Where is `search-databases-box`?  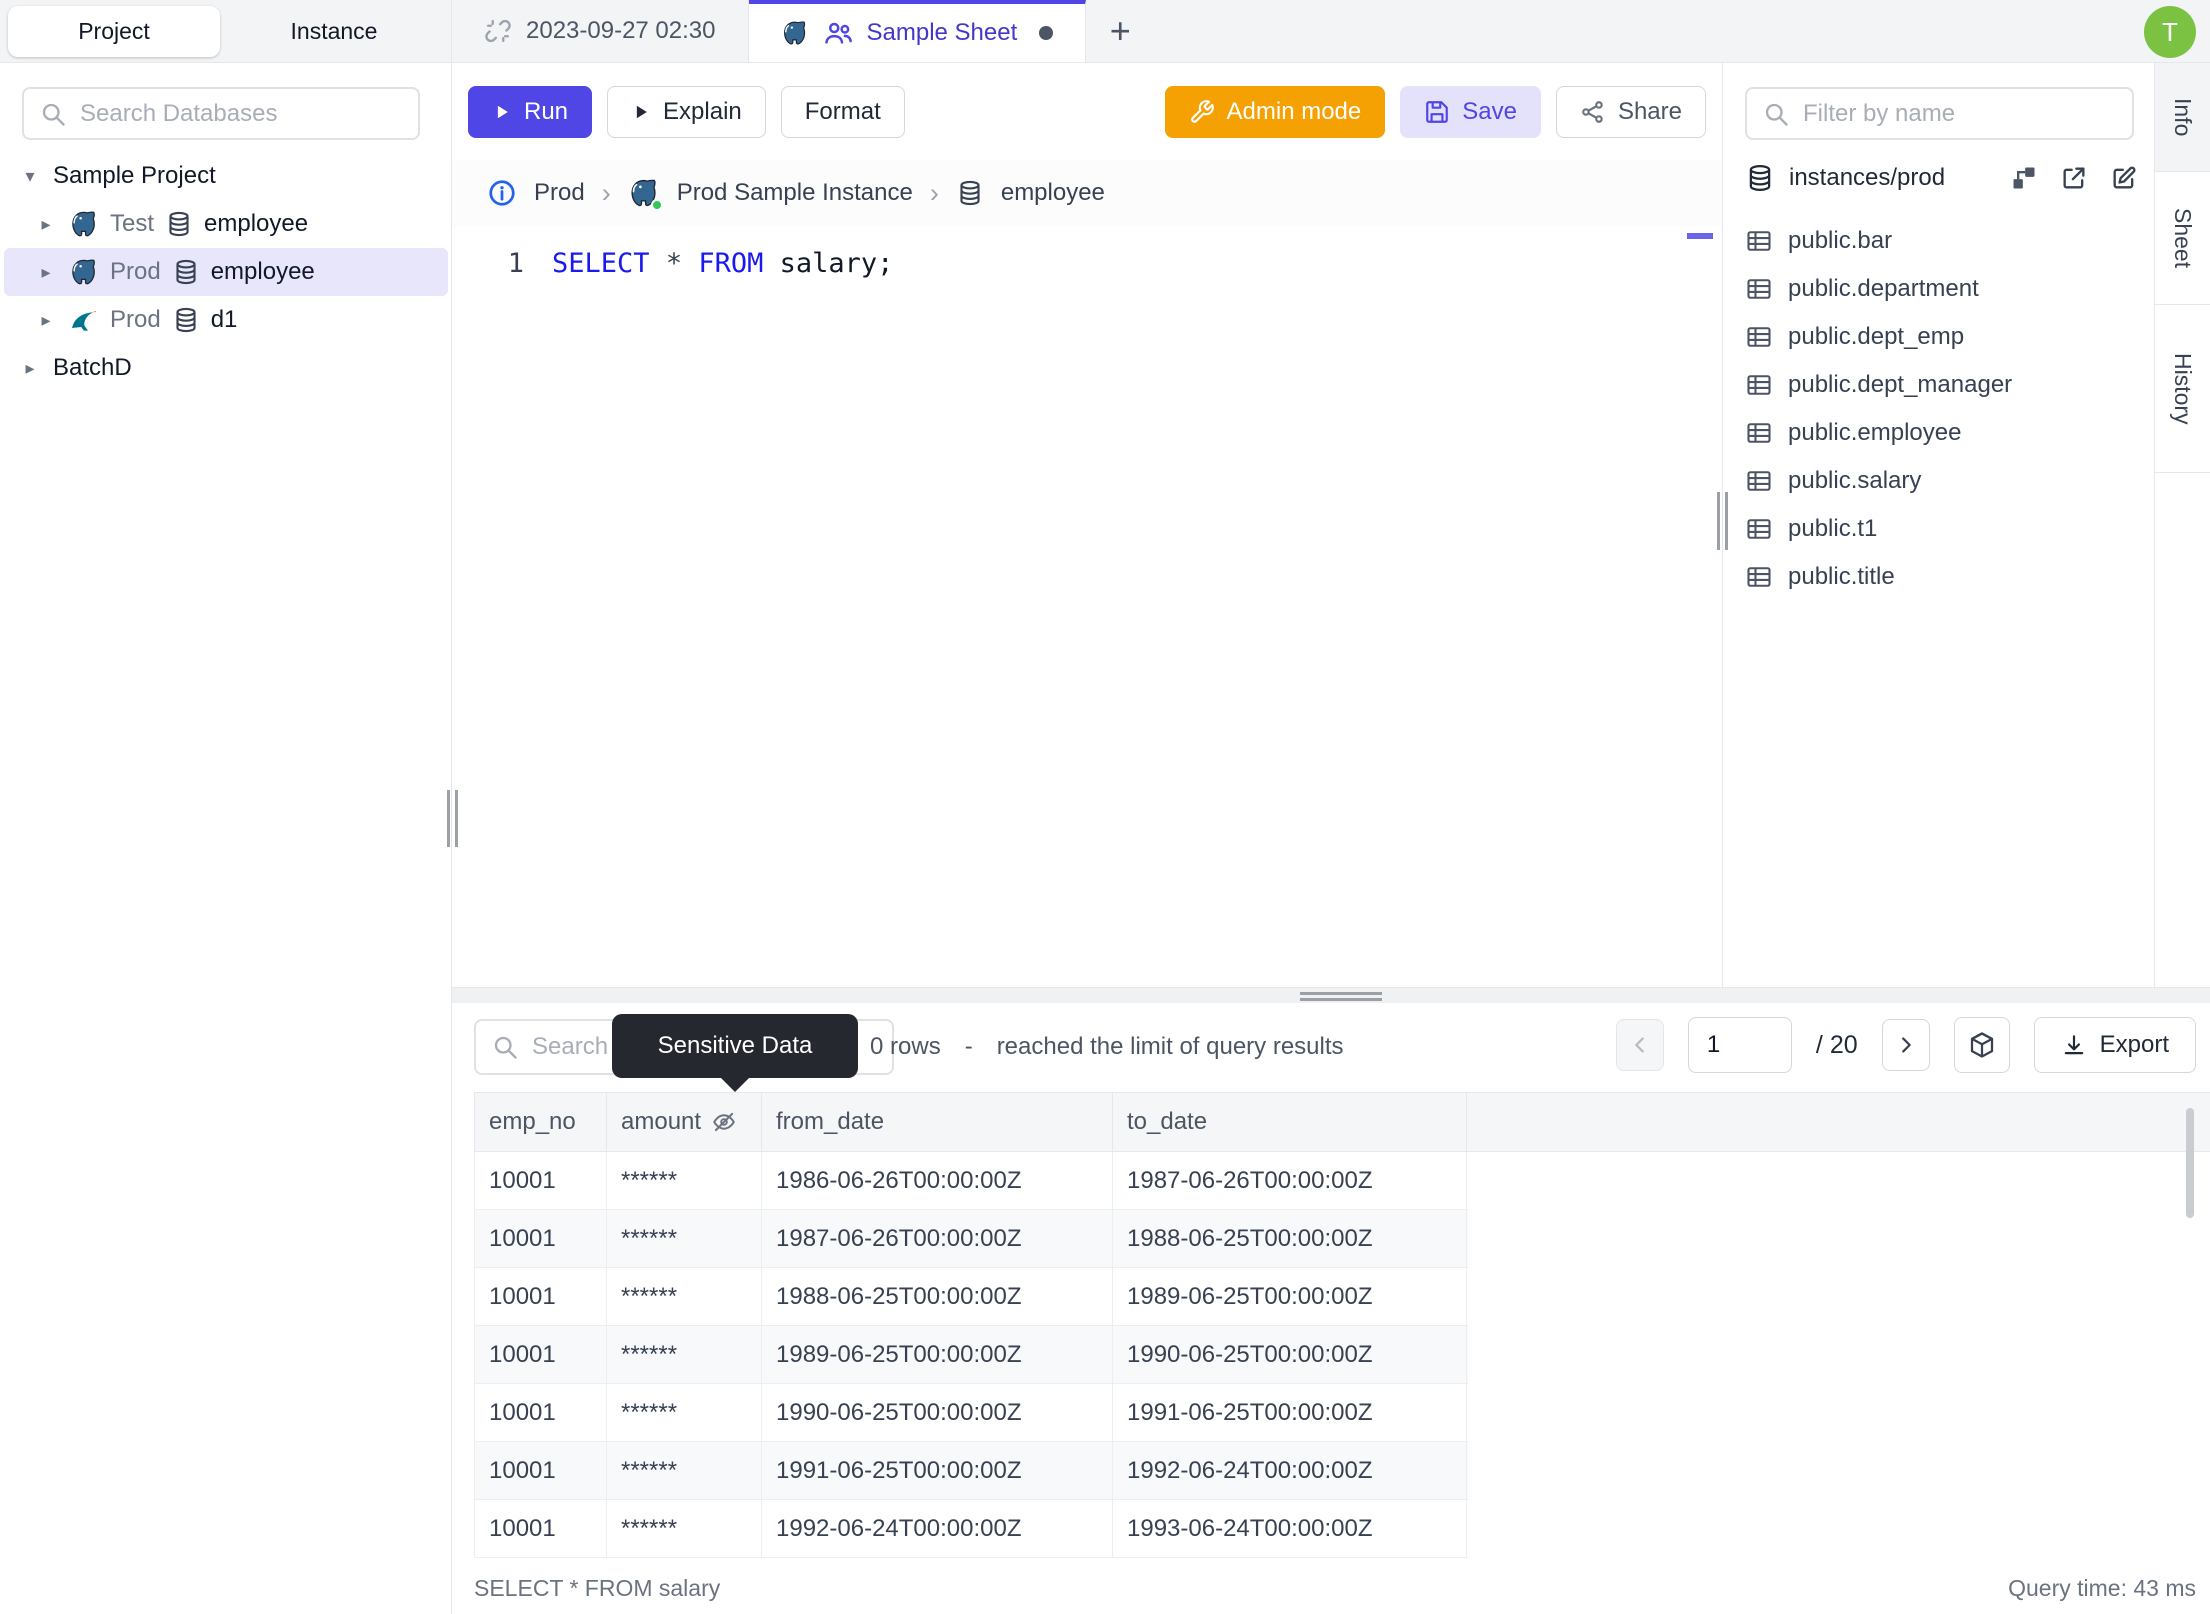
search-databases-box is located at coordinates (221, 113).